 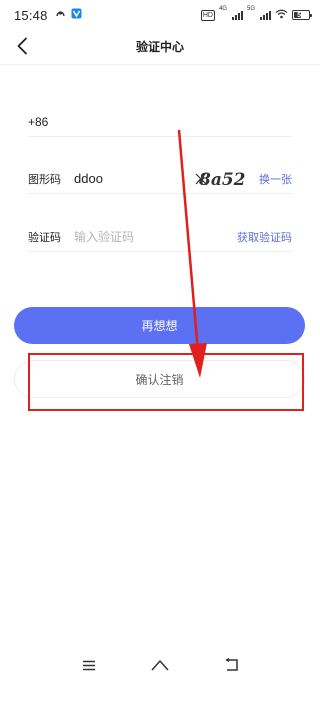 What do you see at coordinates (124, 178) in the screenshot?
I see `captcha-input` at bounding box center [124, 178].